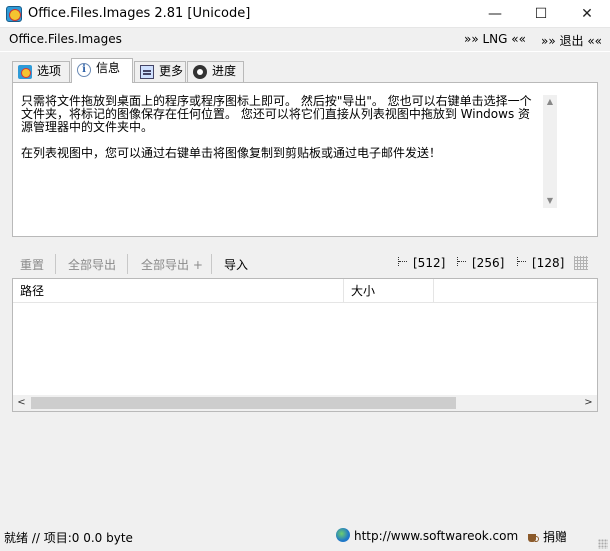 Image resolution: width=610 pixels, height=551 pixels. Describe the element at coordinates (488, 263) in the screenshot. I see `size-label: [256]` at that location.